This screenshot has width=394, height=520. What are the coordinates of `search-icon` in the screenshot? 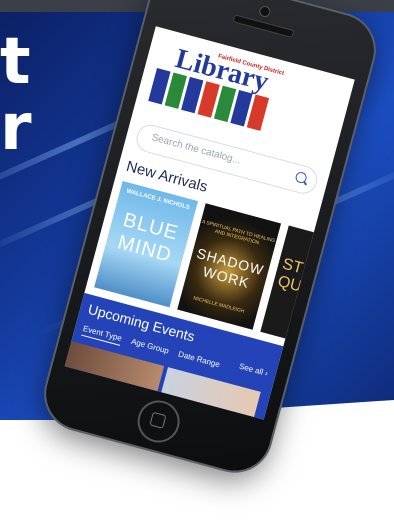 It's located at (301, 177).